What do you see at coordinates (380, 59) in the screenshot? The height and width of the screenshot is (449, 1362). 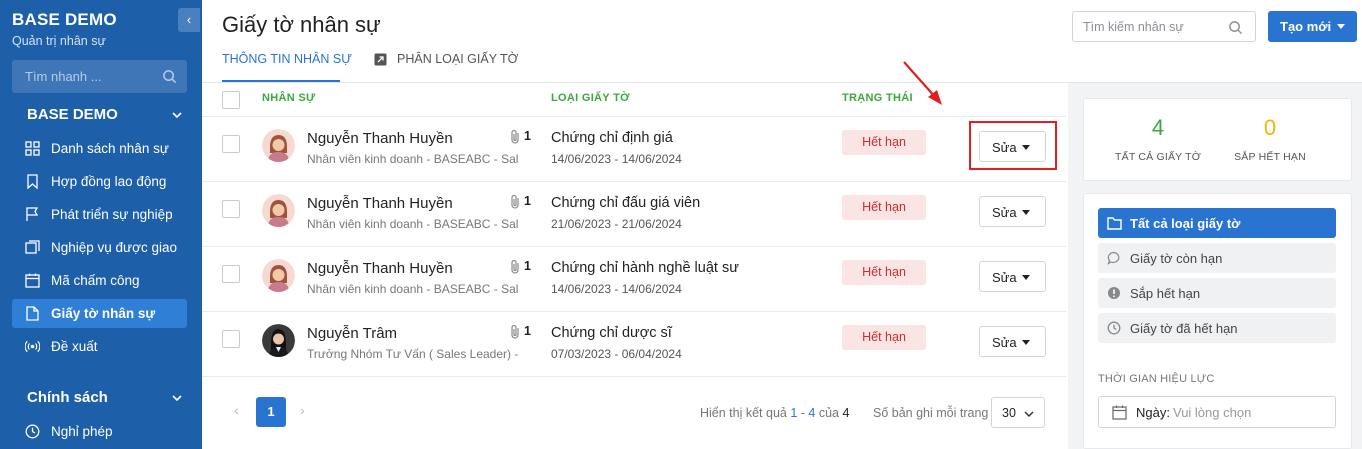 I see `external-link-icon` at bounding box center [380, 59].